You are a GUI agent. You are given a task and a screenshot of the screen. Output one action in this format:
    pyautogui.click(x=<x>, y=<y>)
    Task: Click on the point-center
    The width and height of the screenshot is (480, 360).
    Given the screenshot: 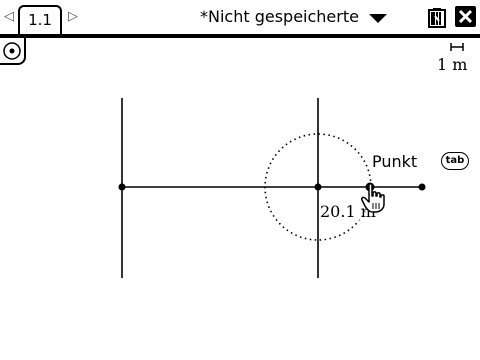 What is the action you would take?
    pyautogui.click(x=318, y=187)
    